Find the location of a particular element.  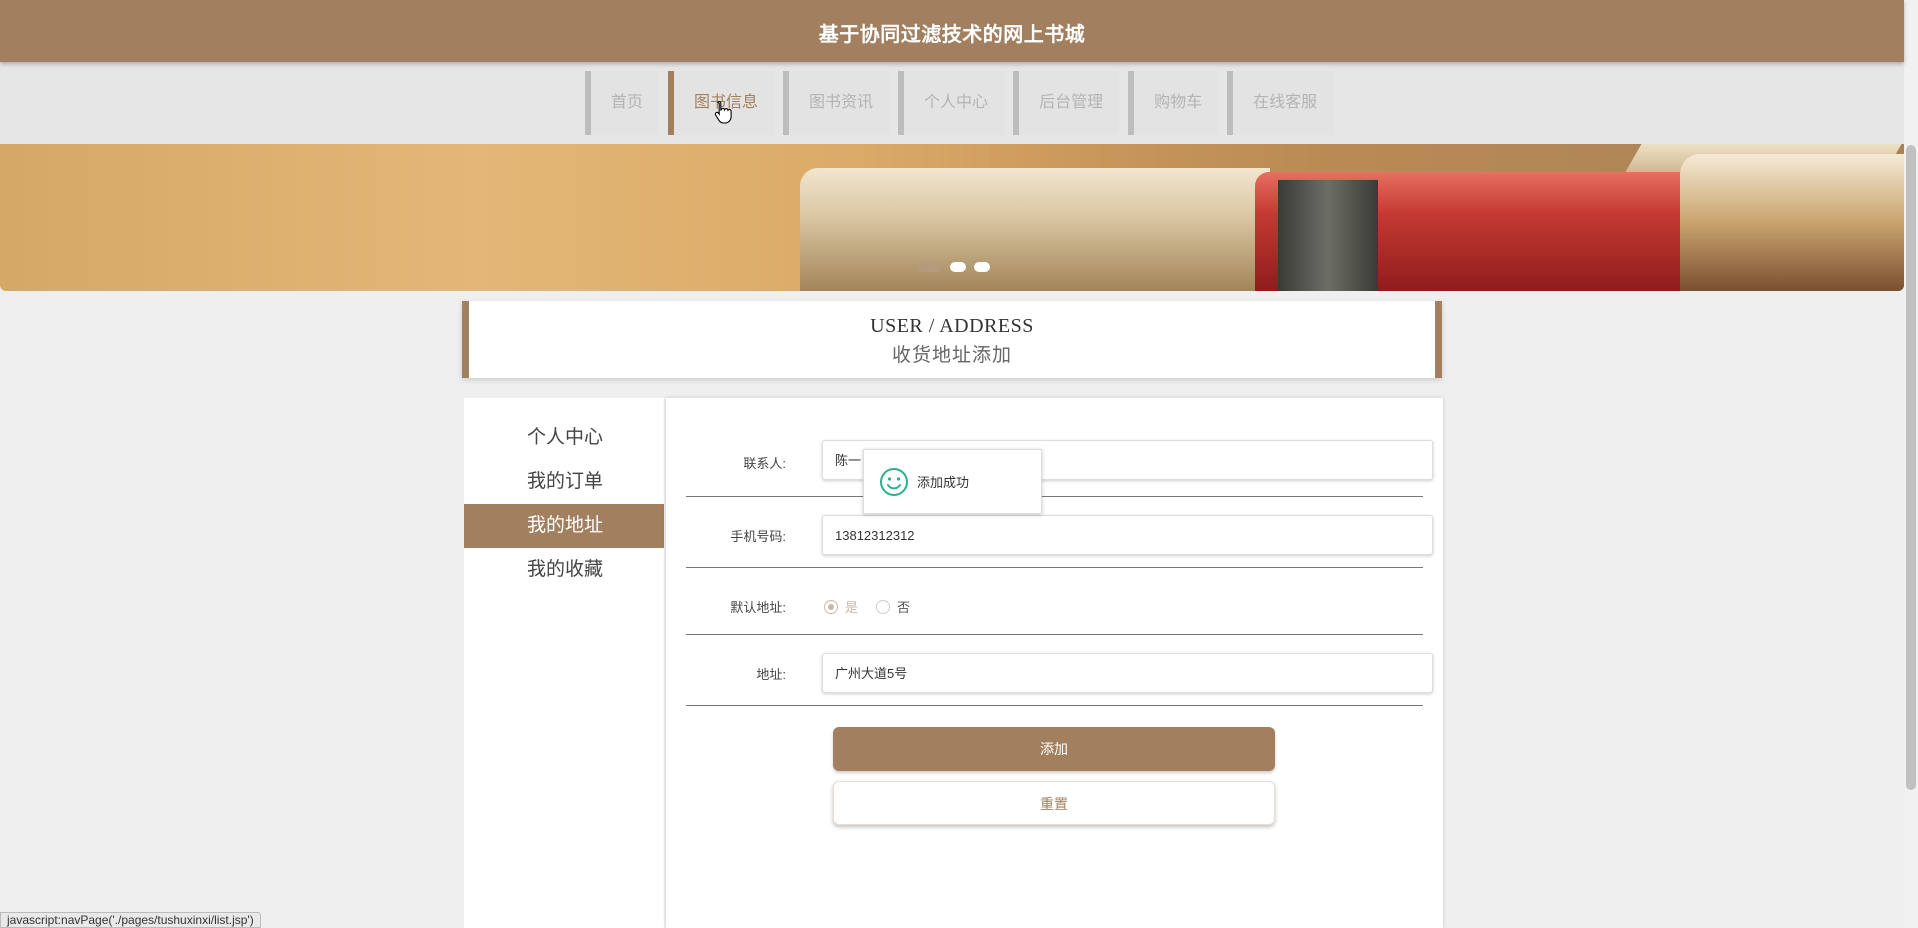

default-yes-label: 是 is located at coordinates (852, 607).